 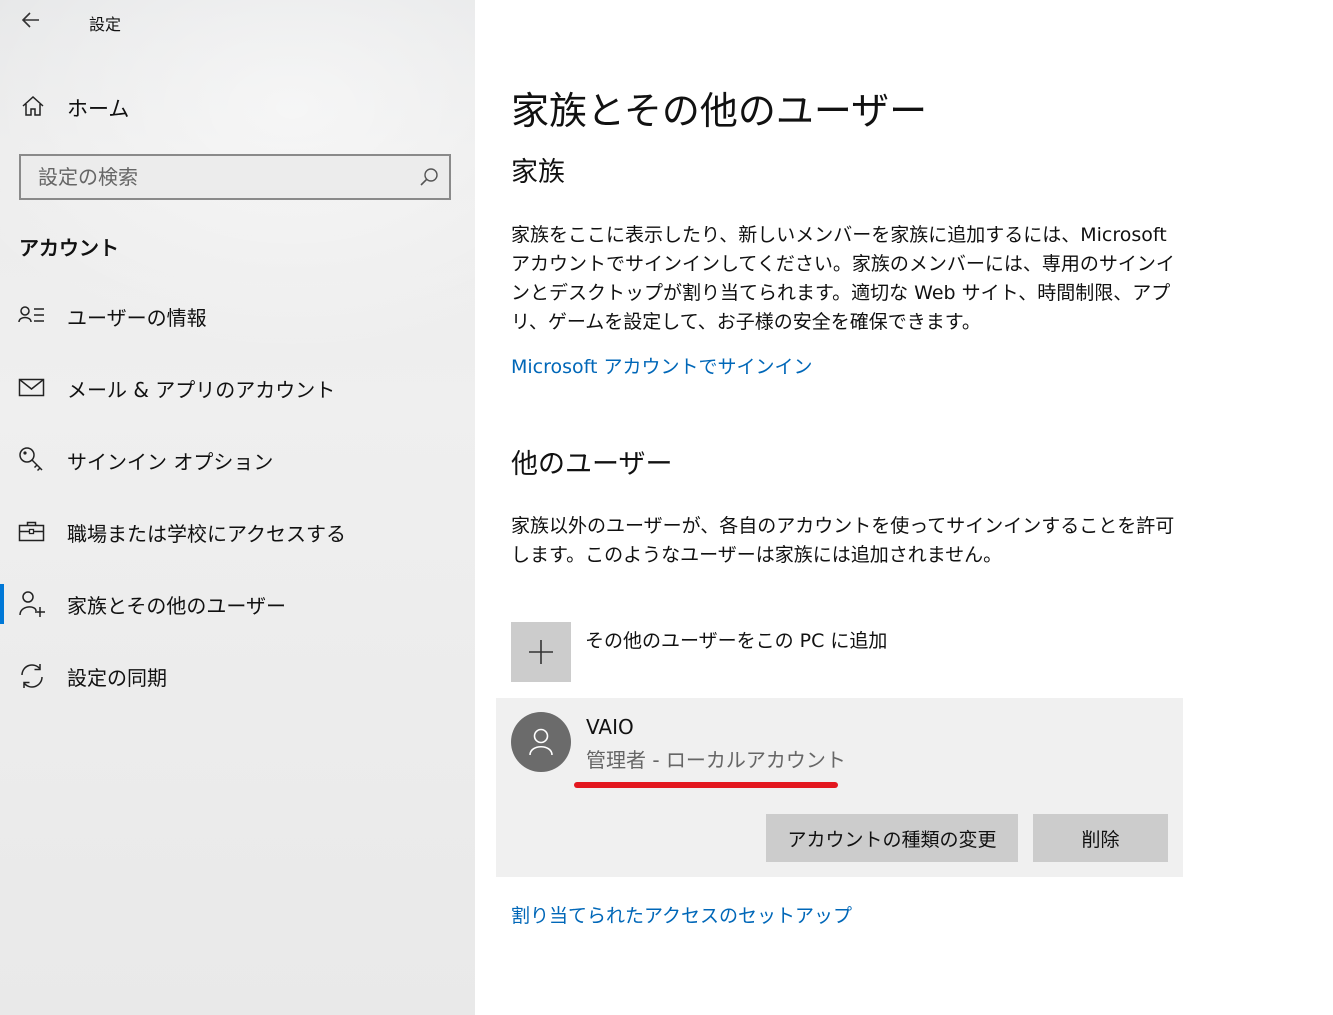 What do you see at coordinates (117, 678) in the screenshot?
I see `sidebar-item-label: 設定の同期` at bounding box center [117, 678].